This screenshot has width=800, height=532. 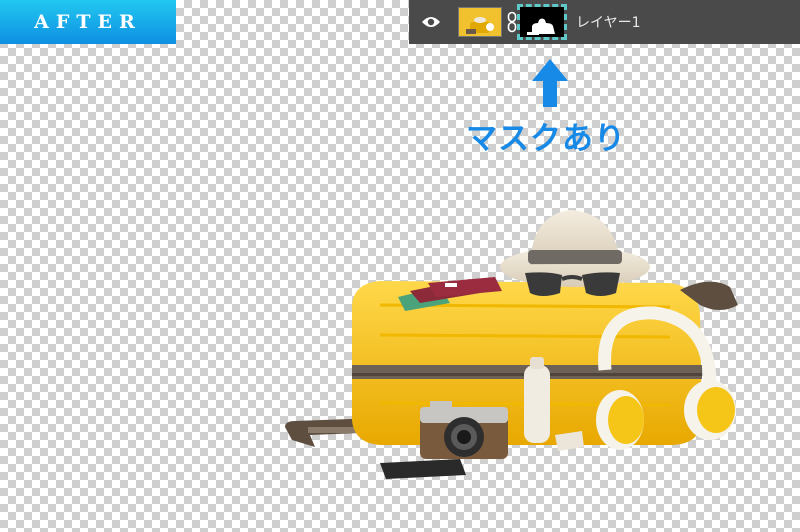 I want to click on layer-name: レイヤー1, so click(x=608, y=22).